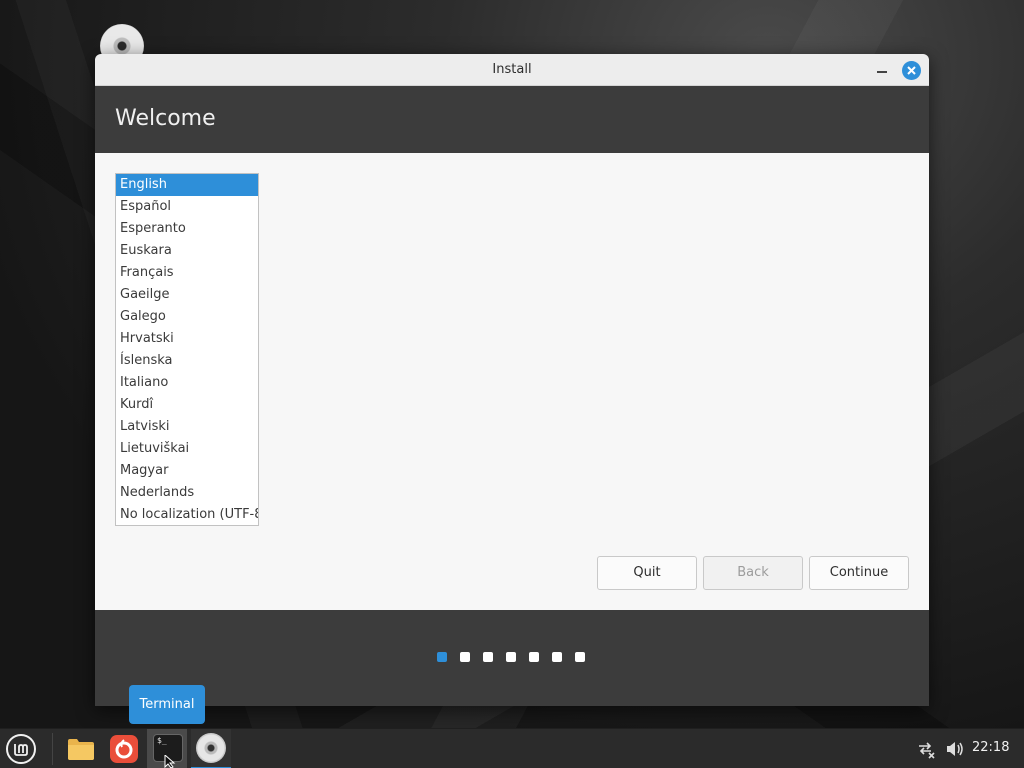 Image resolution: width=1024 pixels, height=768 pixels. What do you see at coordinates (187, 229) in the screenshot?
I see `language-item: Esperanto` at bounding box center [187, 229].